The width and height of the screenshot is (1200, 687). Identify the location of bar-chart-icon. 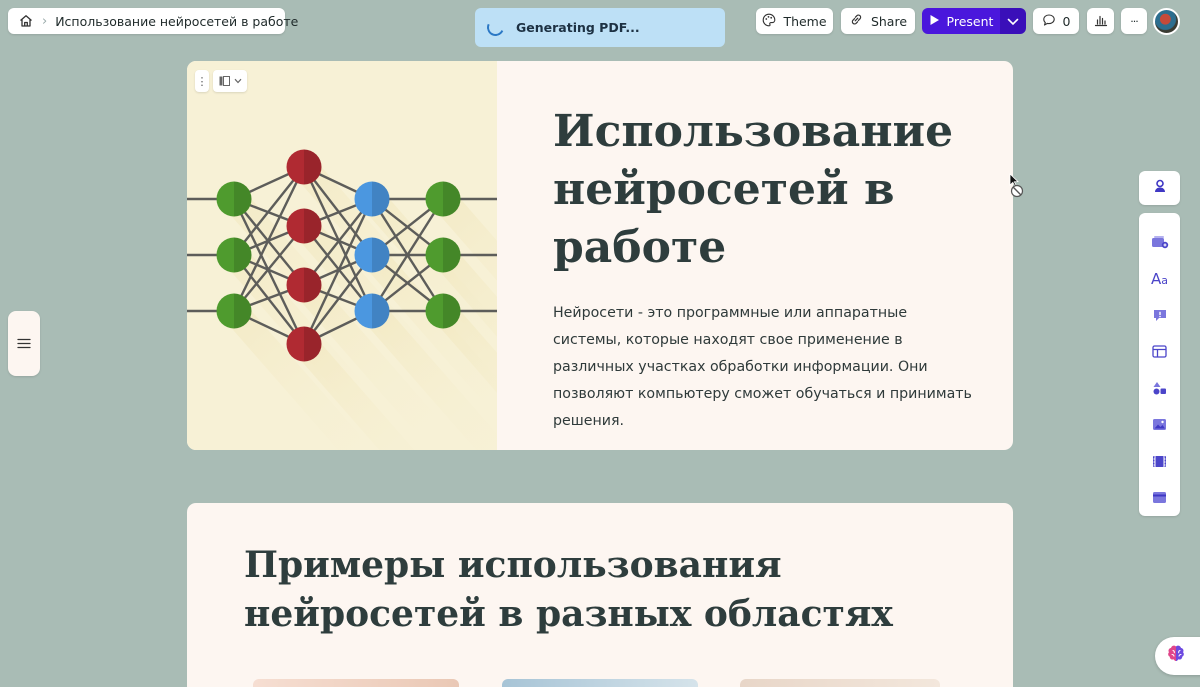
(1101, 21).